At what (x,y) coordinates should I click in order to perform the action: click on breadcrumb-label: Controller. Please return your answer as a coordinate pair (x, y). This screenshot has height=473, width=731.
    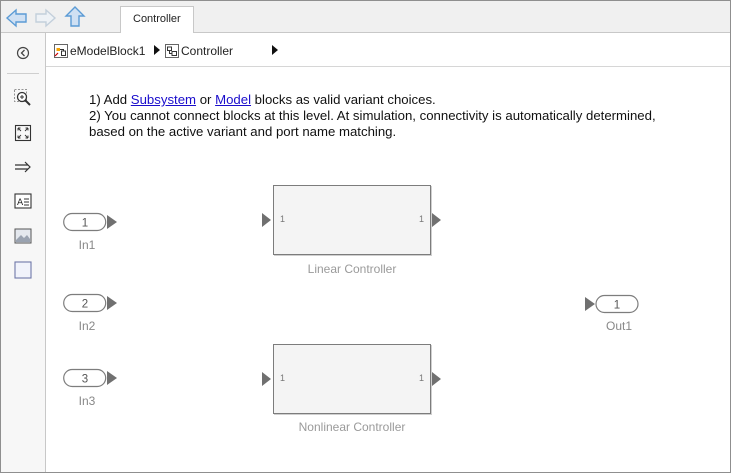
    Looking at the image, I should click on (207, 51).